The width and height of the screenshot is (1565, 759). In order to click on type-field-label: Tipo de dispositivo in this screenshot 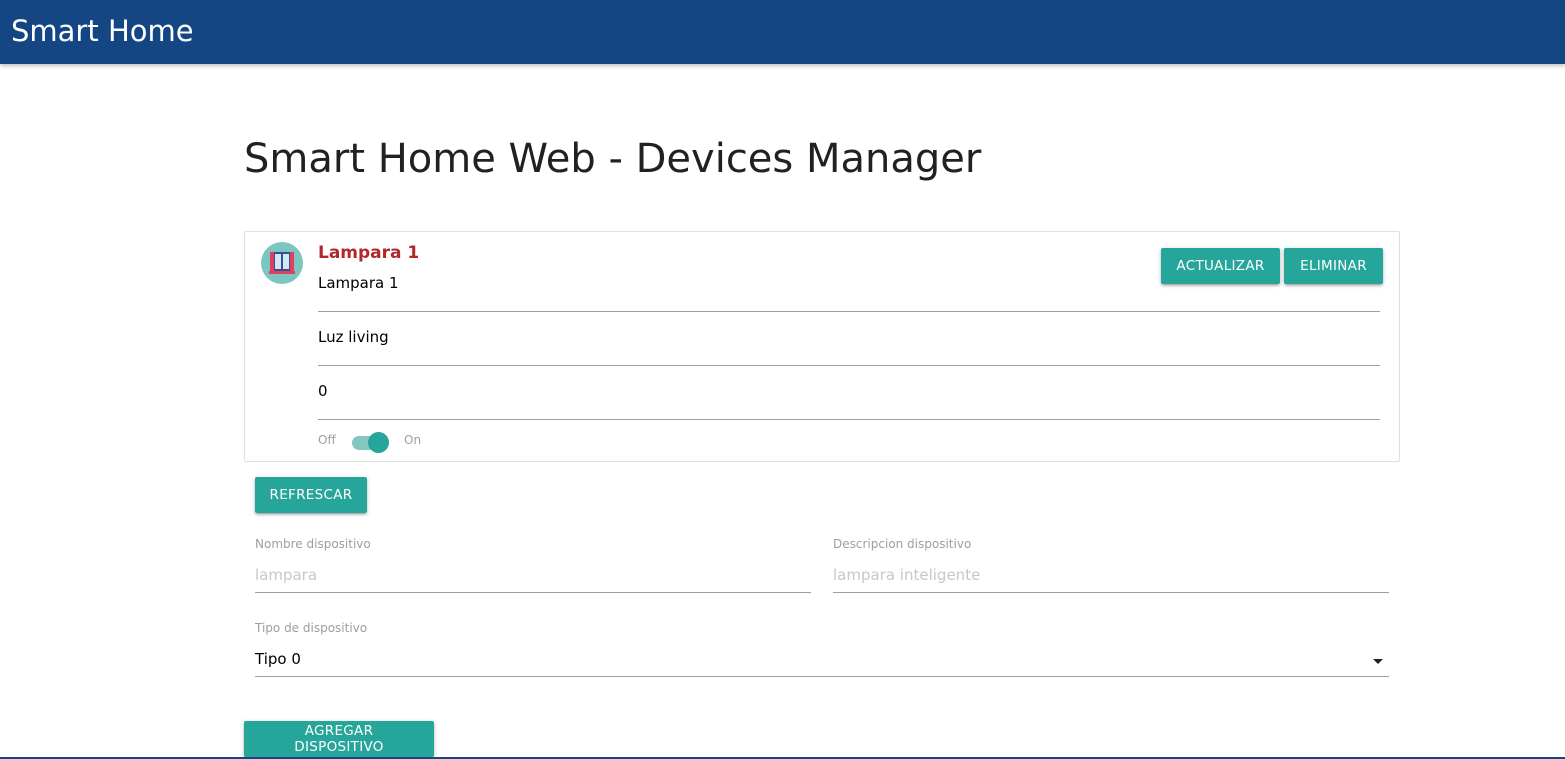, I will do `click(311, 628)`.